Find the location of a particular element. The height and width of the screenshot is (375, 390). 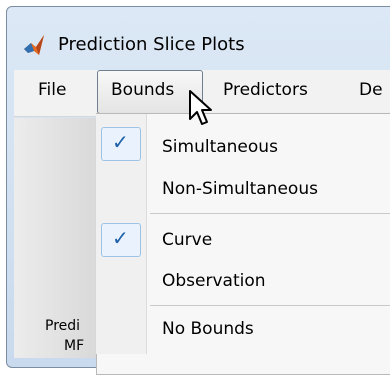

menu-predictors: Predictors is located at coordinates (265, 90).